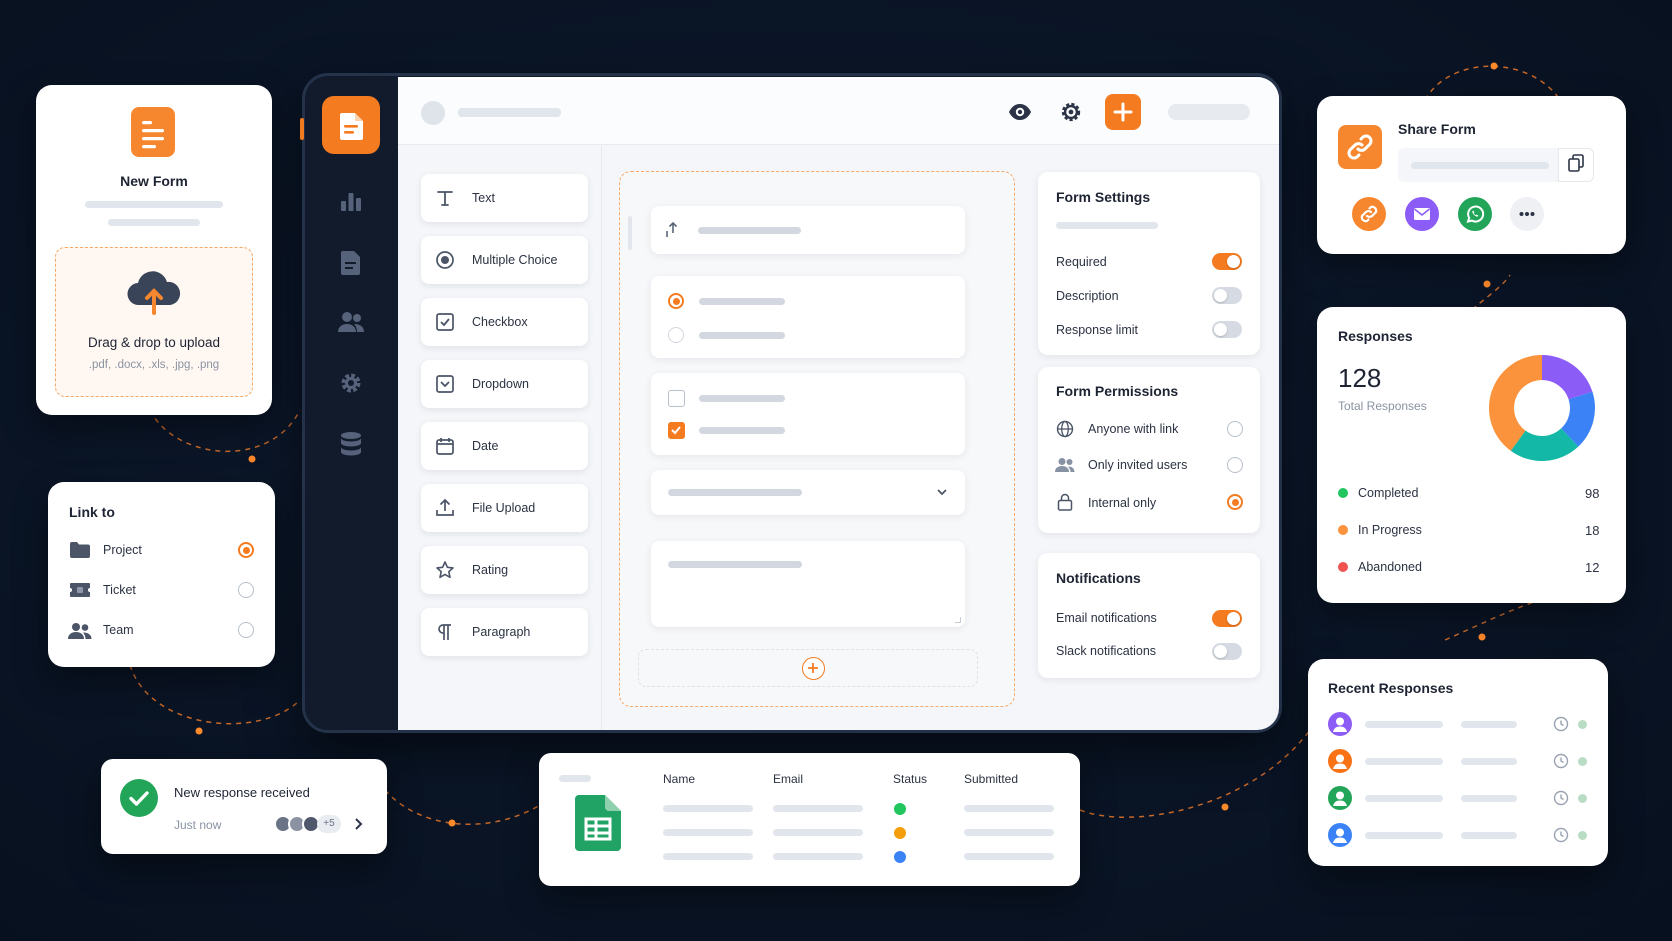 Image resolution: width=1672 pixels, height=941 pixels. I want to click on field-checkbox, so click(808, 414).